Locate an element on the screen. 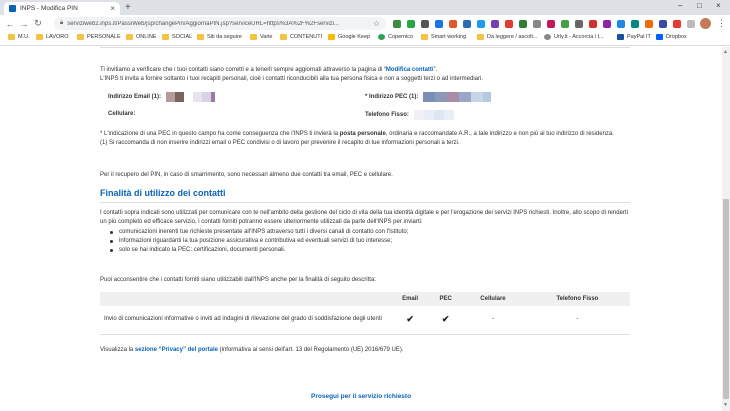 This screenshot has height=411, width=730. forward-icon: → is located at coordinates (24, 24).